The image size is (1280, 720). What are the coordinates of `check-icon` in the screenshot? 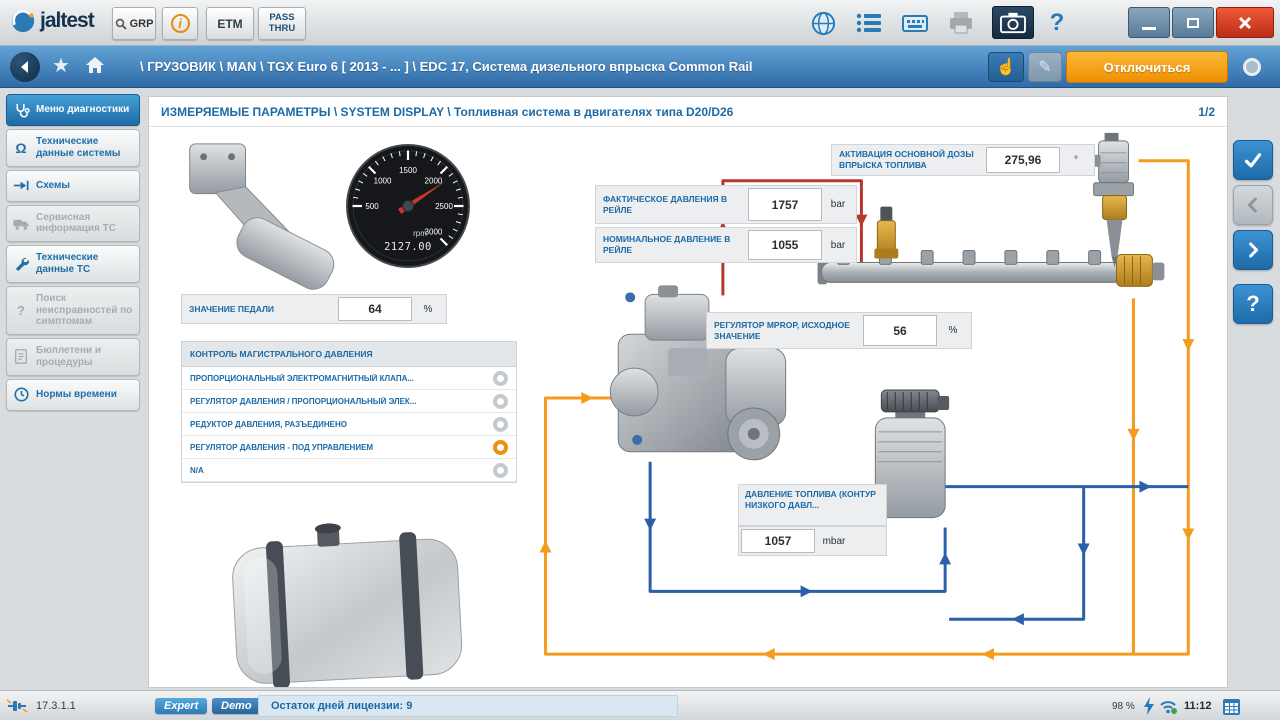 It's located at (1253, 160).